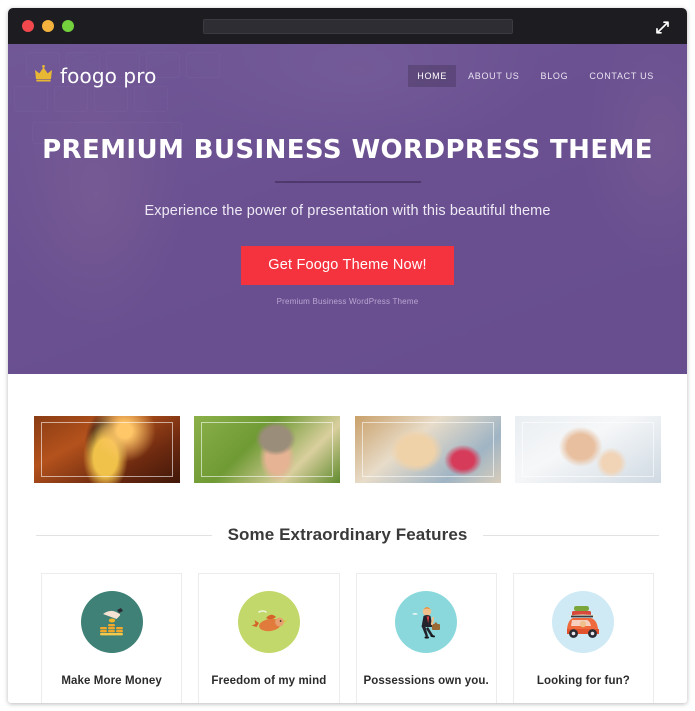 The image size is (695, 711). Describe the element at coordinates (347, 66) in the screenshot. I see `site-navigation: foogo pro HOME ABOUT US BLOG CONTACT US` at that location.